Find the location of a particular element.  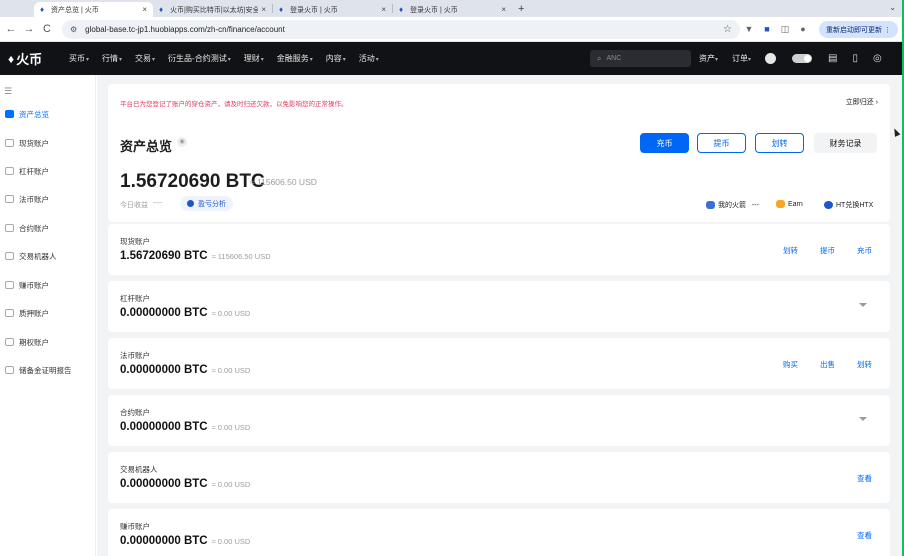

bookmark-star-icon: ☆ is located at coordinates (727, 29).